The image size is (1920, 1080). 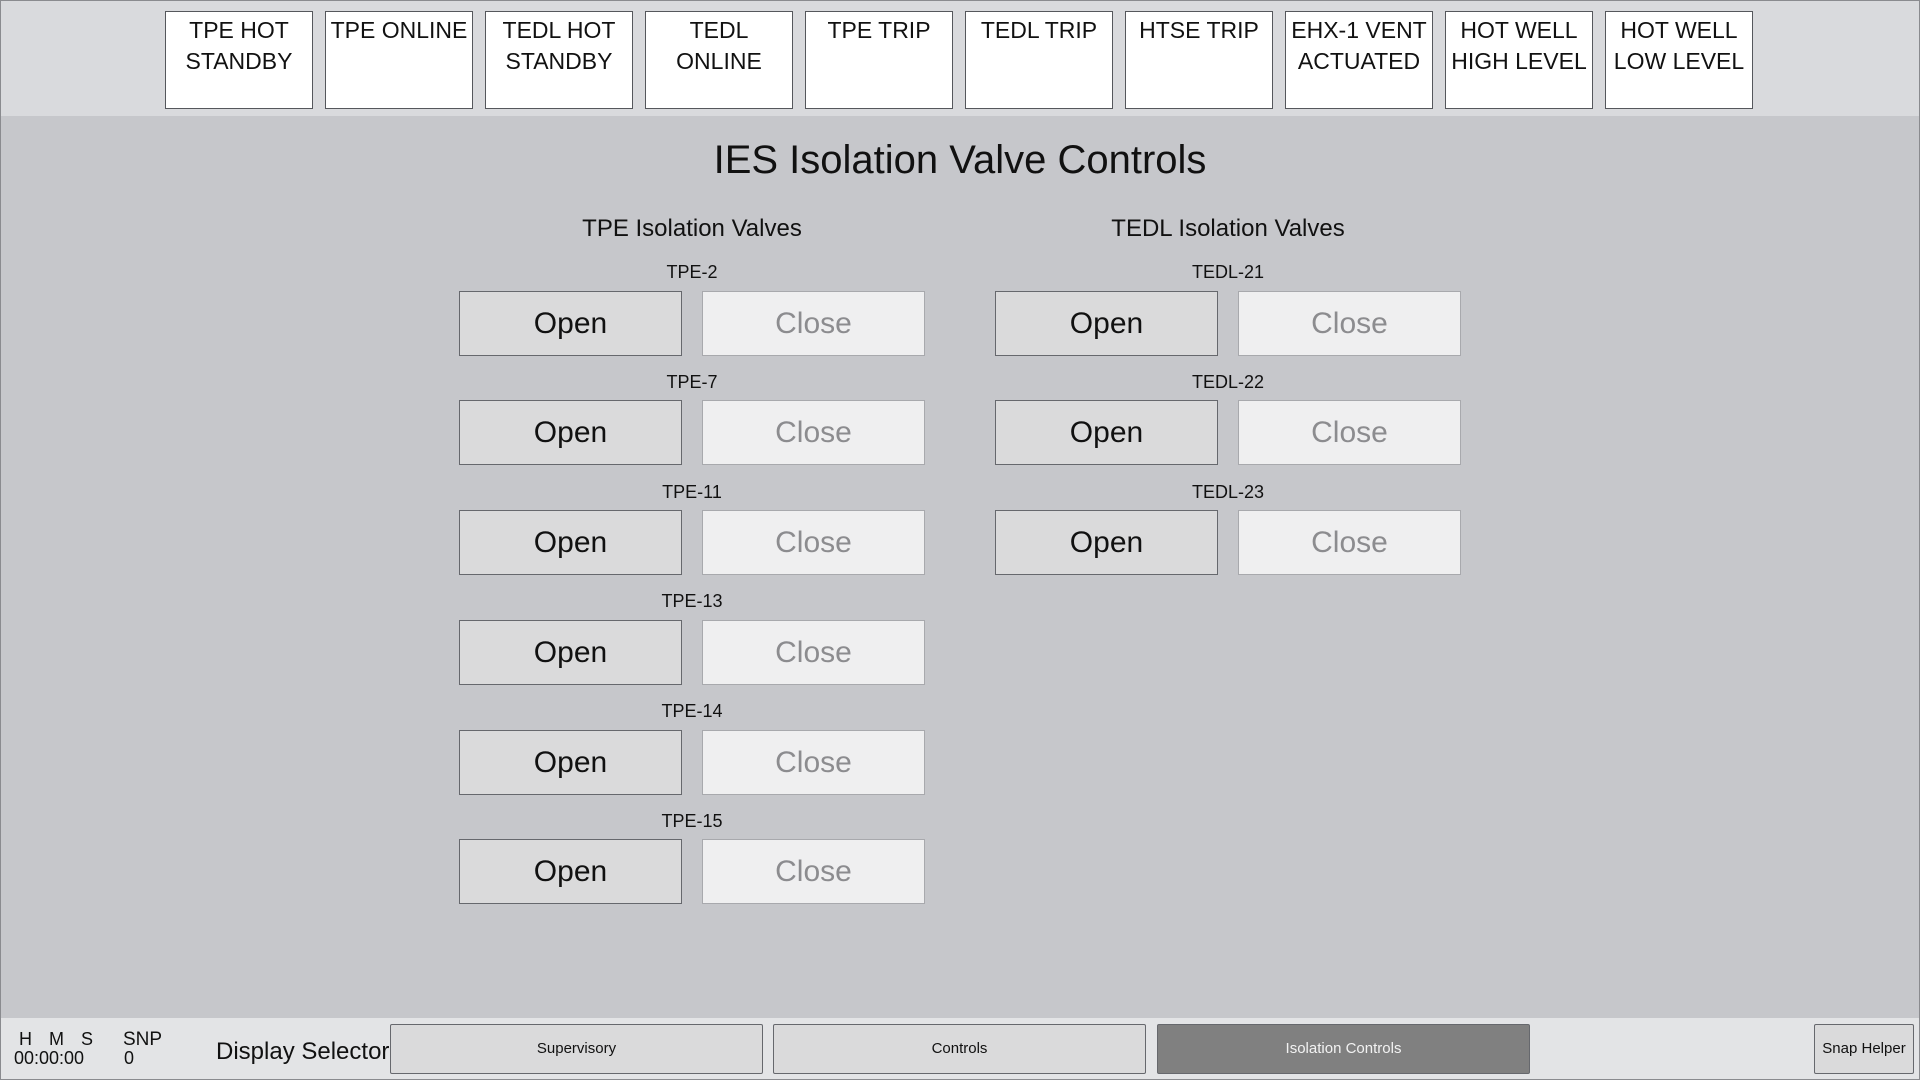 I want to click on snapshot-value: 0, so click(x=129, y=1058).